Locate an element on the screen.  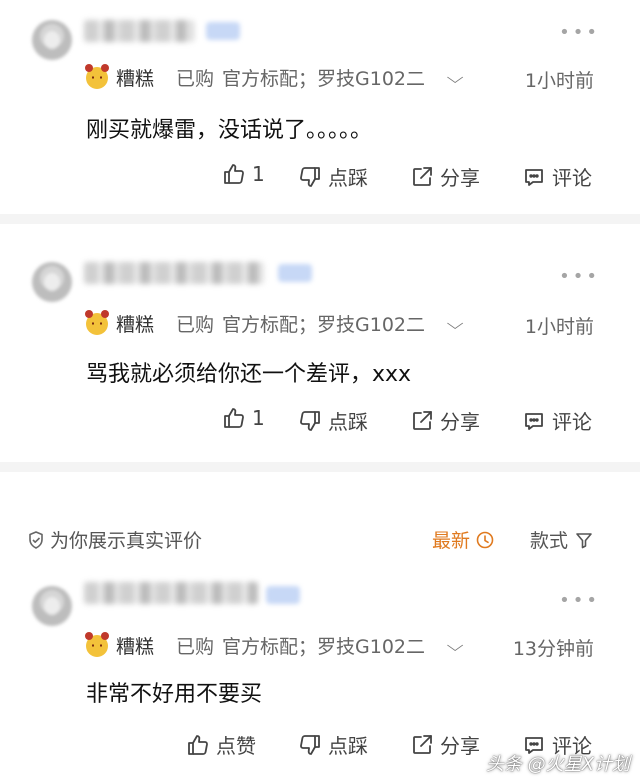
check-shield-icon is located at coordinates (36, 539).